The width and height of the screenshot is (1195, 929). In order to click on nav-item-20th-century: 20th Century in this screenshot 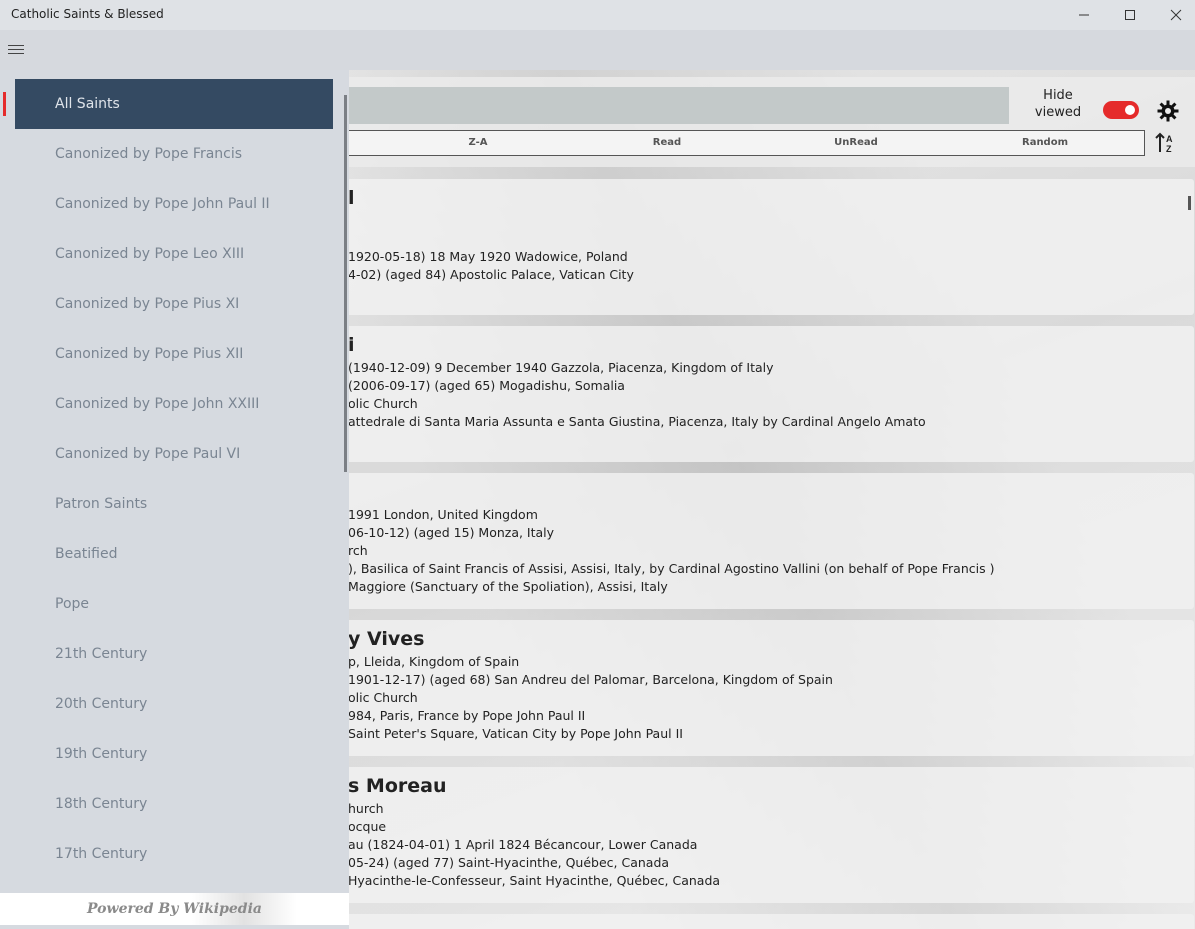, I will do `click(174, 704)`.